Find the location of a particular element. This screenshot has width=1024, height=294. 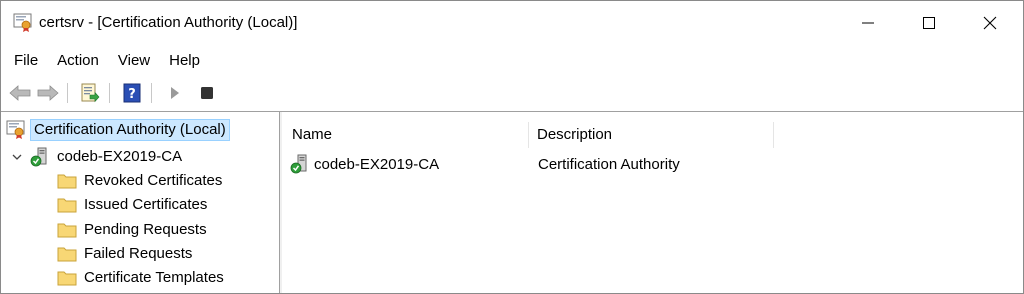

pane-splitter is located at coordinates (281, 202).